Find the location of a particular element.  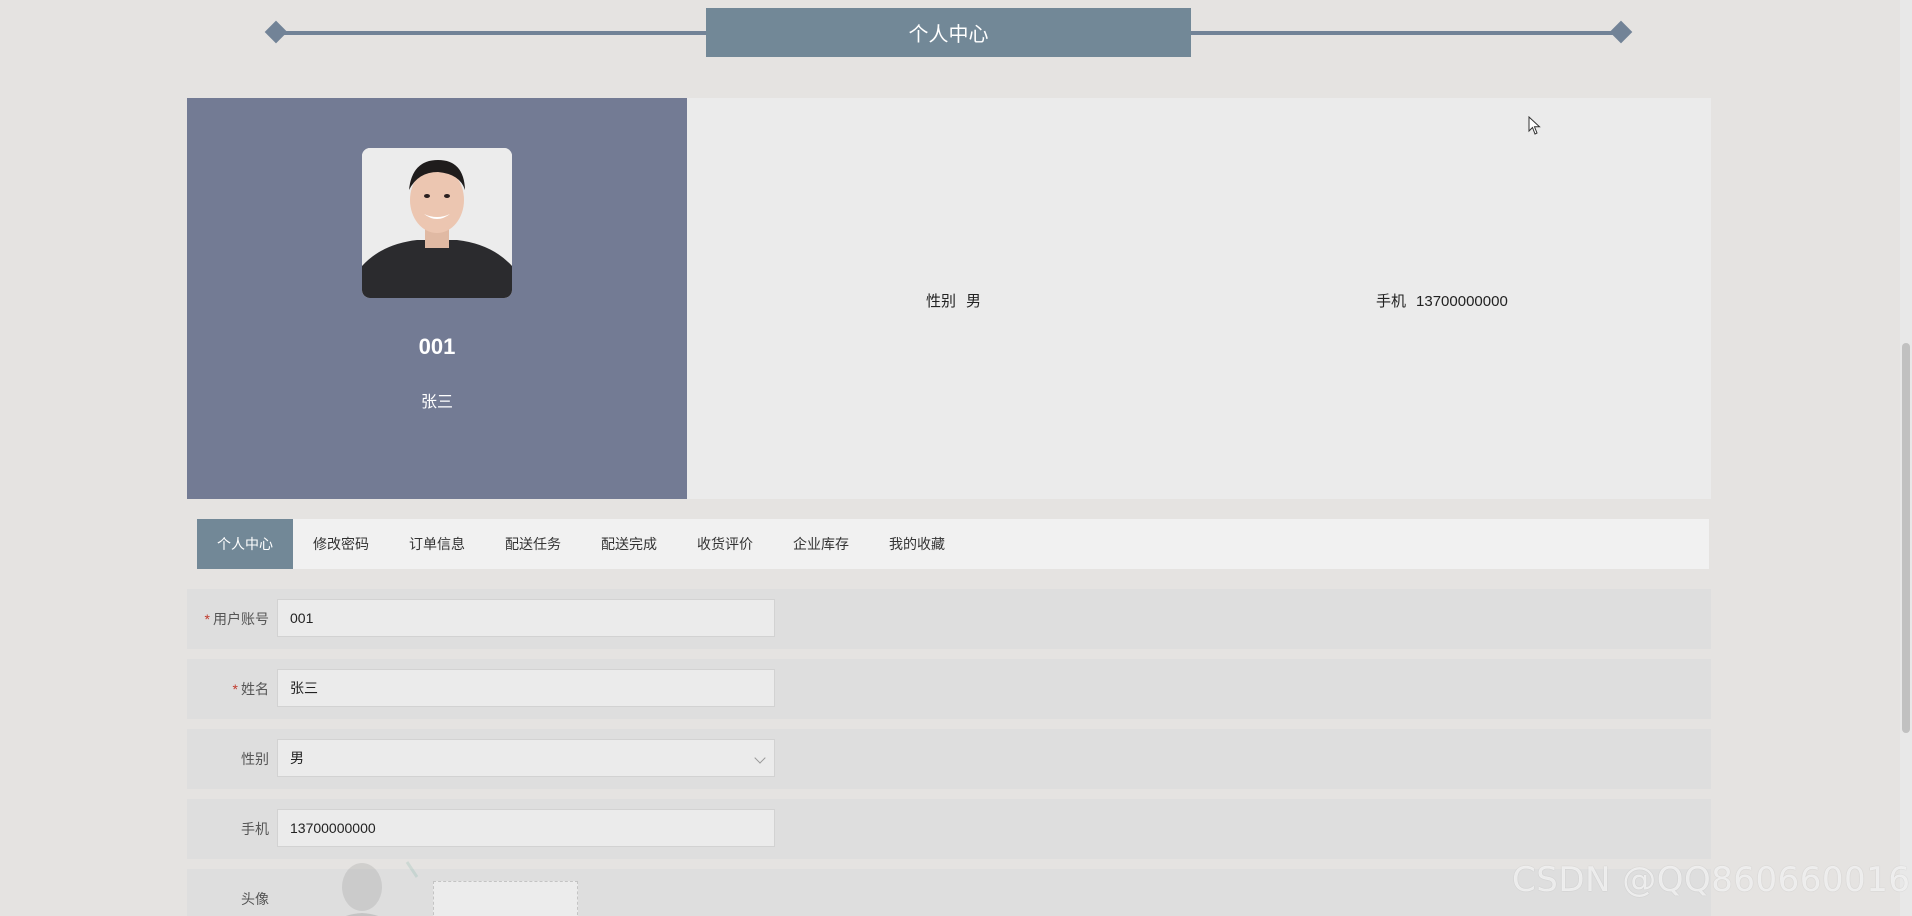

phone-value: 13700000000 is located at coordinates (1462, 301).